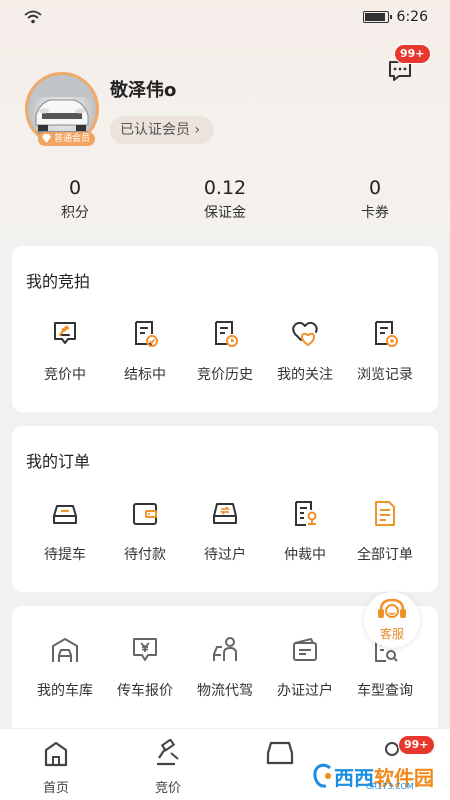  What do you see at coordinates (225, 691) in the screenshot?
I see `service-item-label: 物流代驾` at bounding box center [225, 691].